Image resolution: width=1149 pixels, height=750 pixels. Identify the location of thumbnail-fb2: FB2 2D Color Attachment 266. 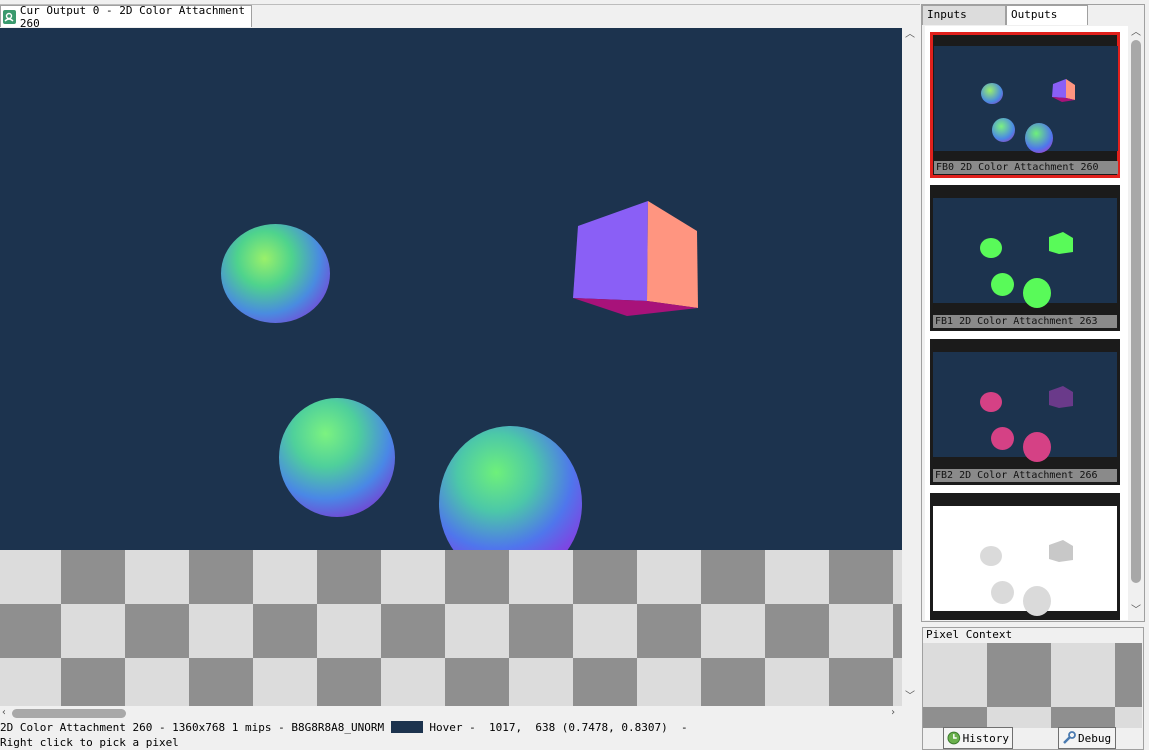
(1025, 412).